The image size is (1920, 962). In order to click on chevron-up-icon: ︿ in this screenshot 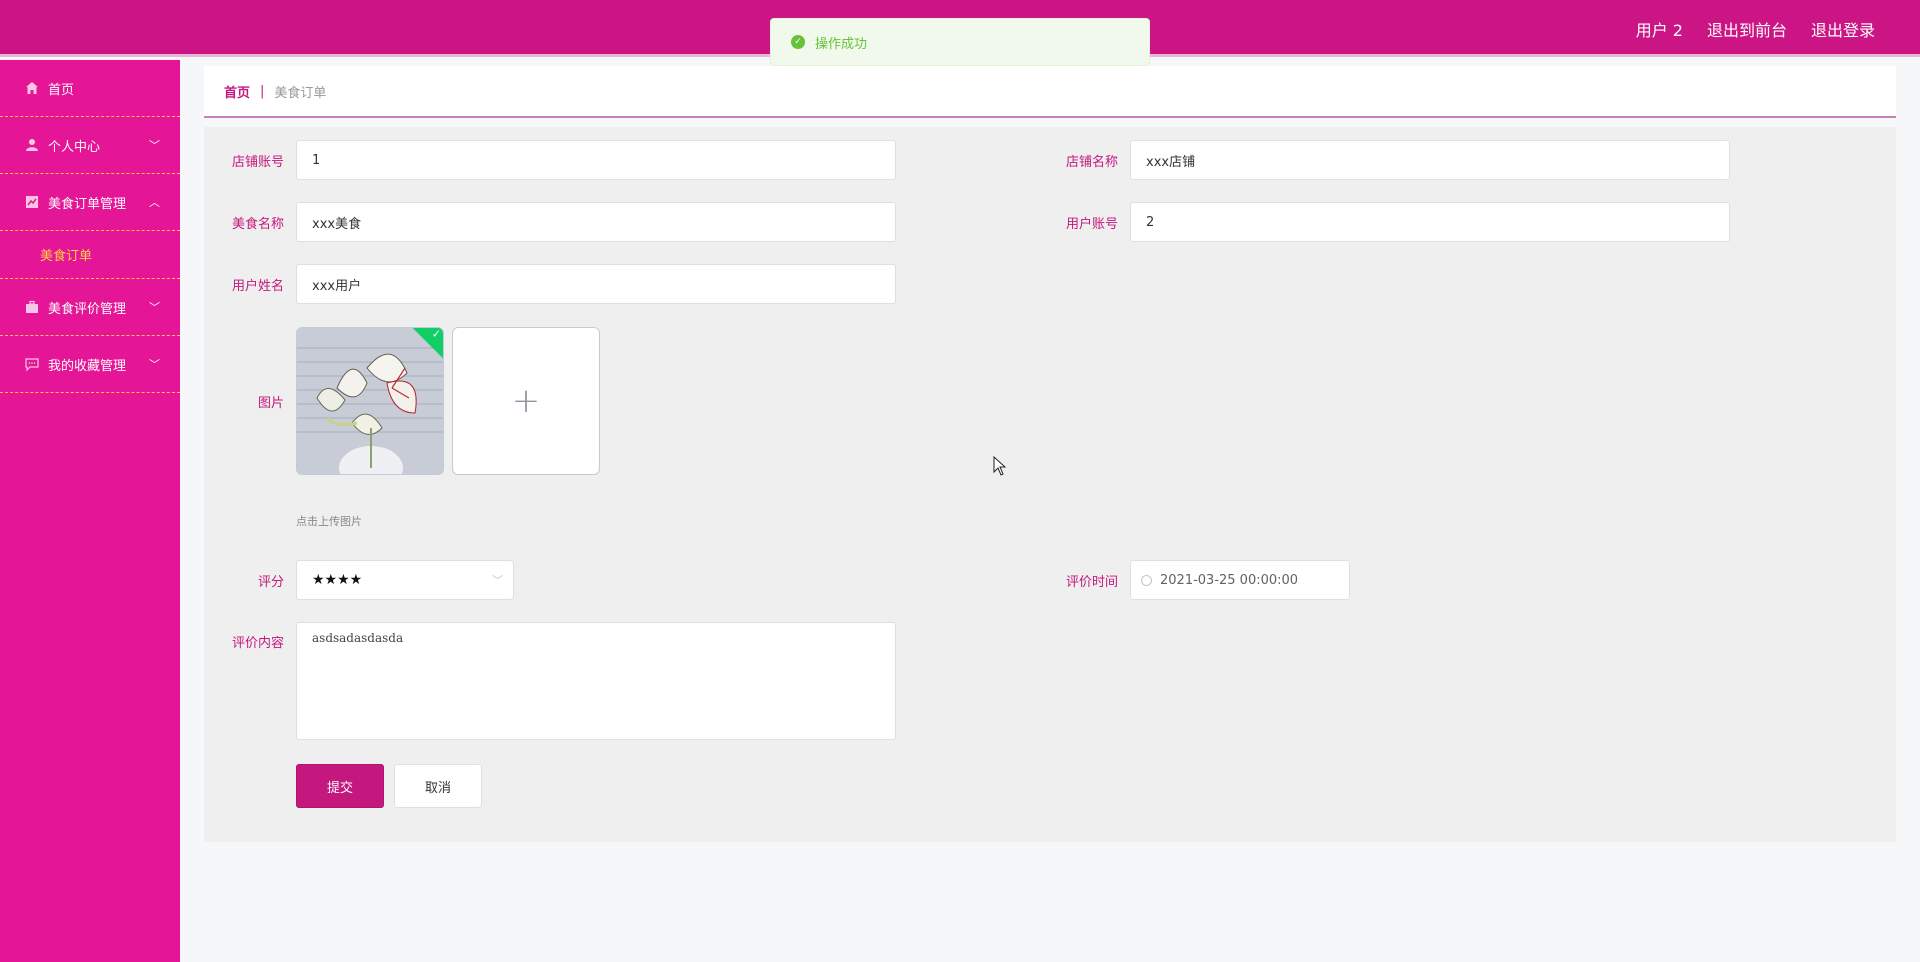, I will do `click(154, 202)`.